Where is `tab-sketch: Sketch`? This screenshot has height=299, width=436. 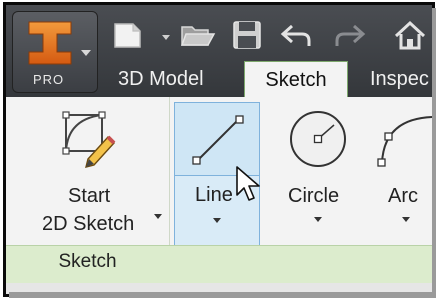
tab-sketch: Sketch is located at coordinates (296, 80).